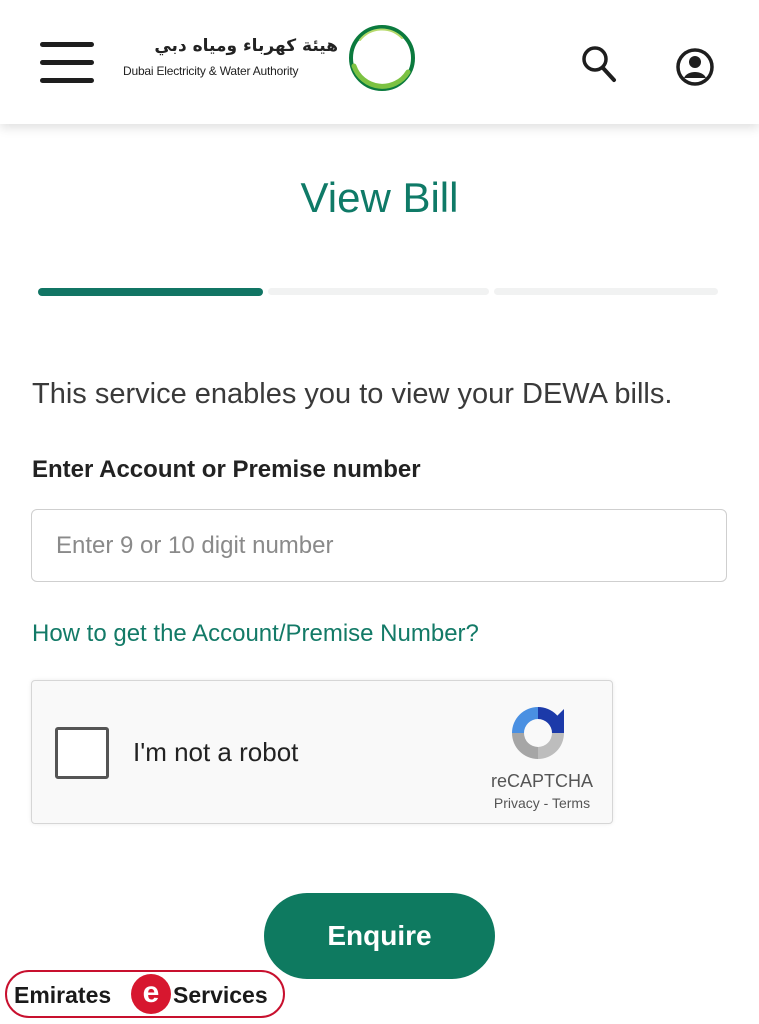 This screenshot has height=1024, width=759. I want to click on step-1-active, so click(150, 292).